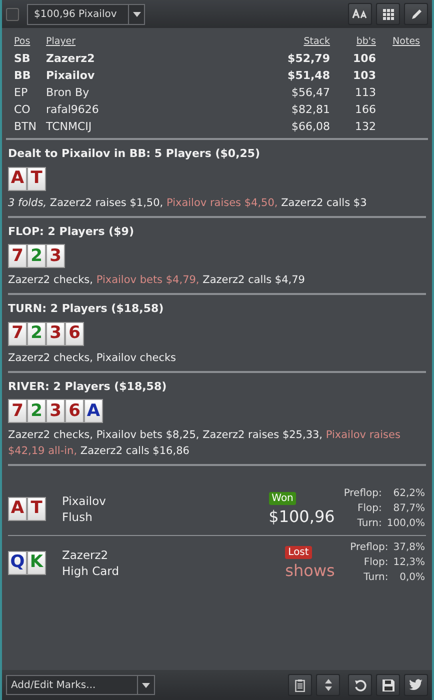 The height and width of the screenshot is (700, 434). I want to click on table-cell: EP, so click(21, 92).